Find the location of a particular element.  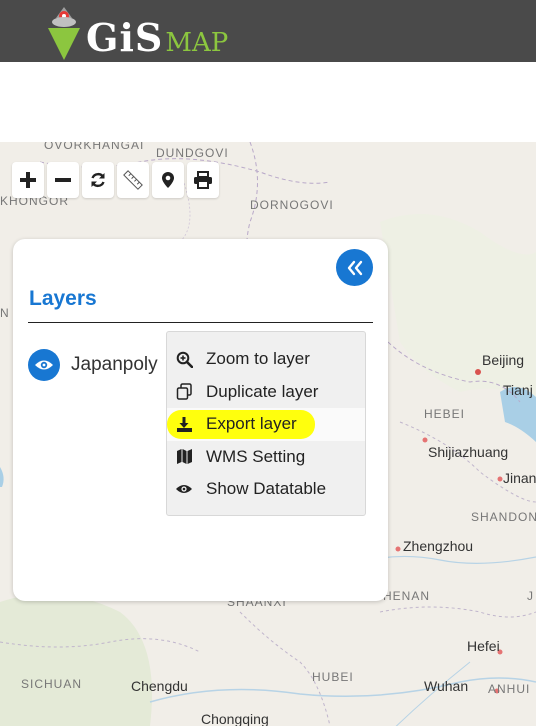

divider is located at coordinates (200, 322).